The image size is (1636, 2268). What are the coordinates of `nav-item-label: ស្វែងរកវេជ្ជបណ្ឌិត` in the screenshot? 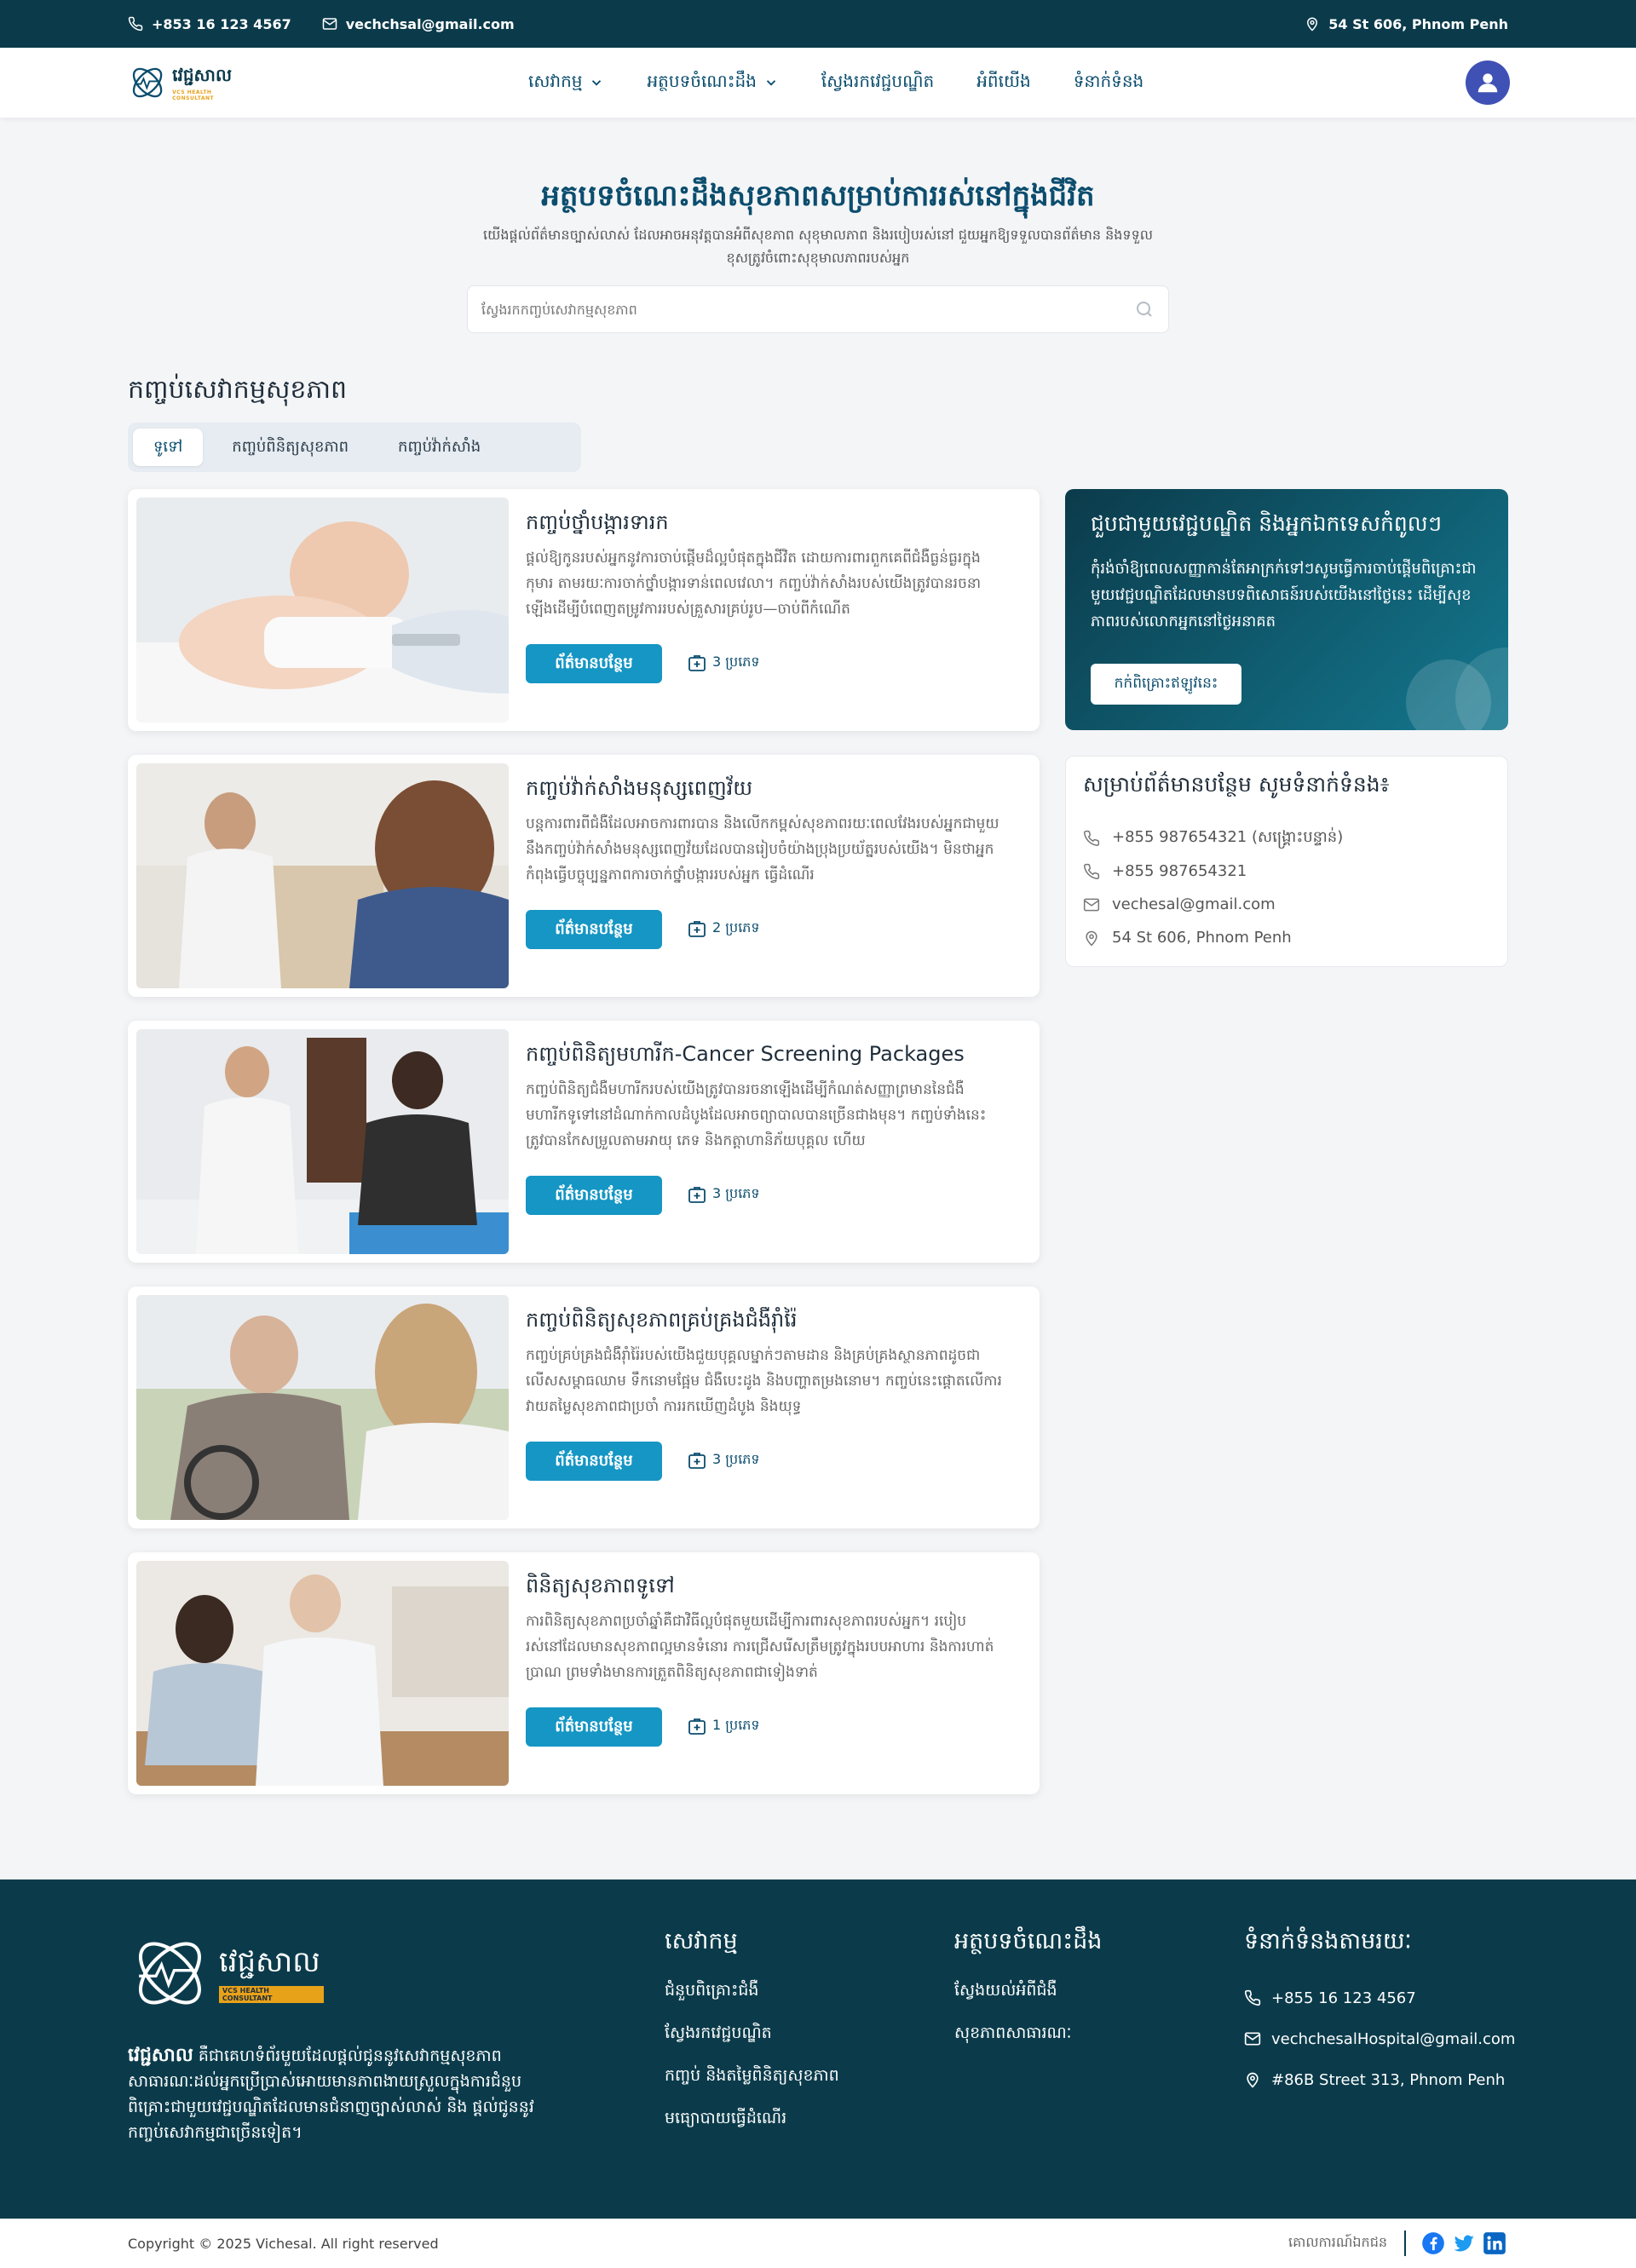 It's located at (878, 81).